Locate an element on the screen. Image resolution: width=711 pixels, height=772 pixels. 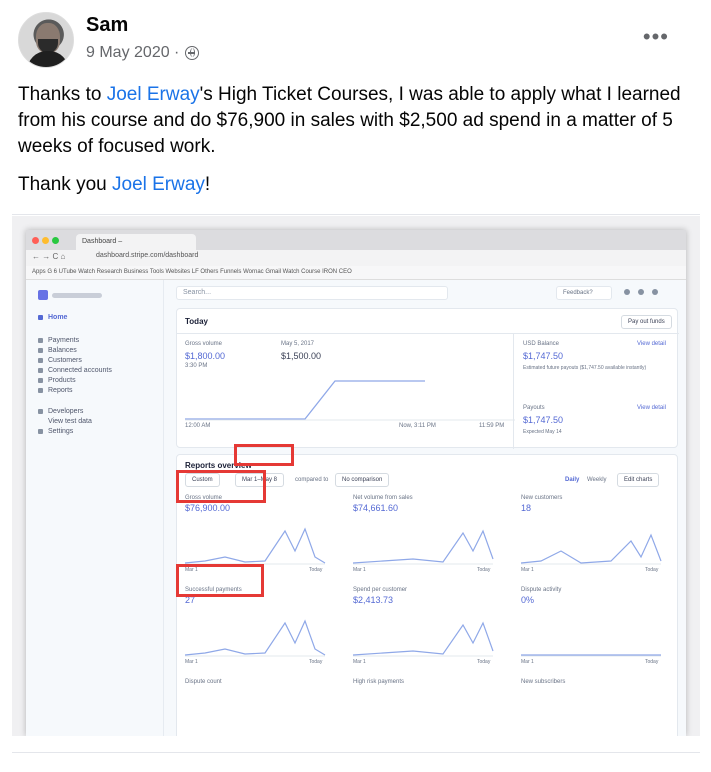
post-paragraph-2: Thank you Joel Erway! is located at coordinates (355, 185).